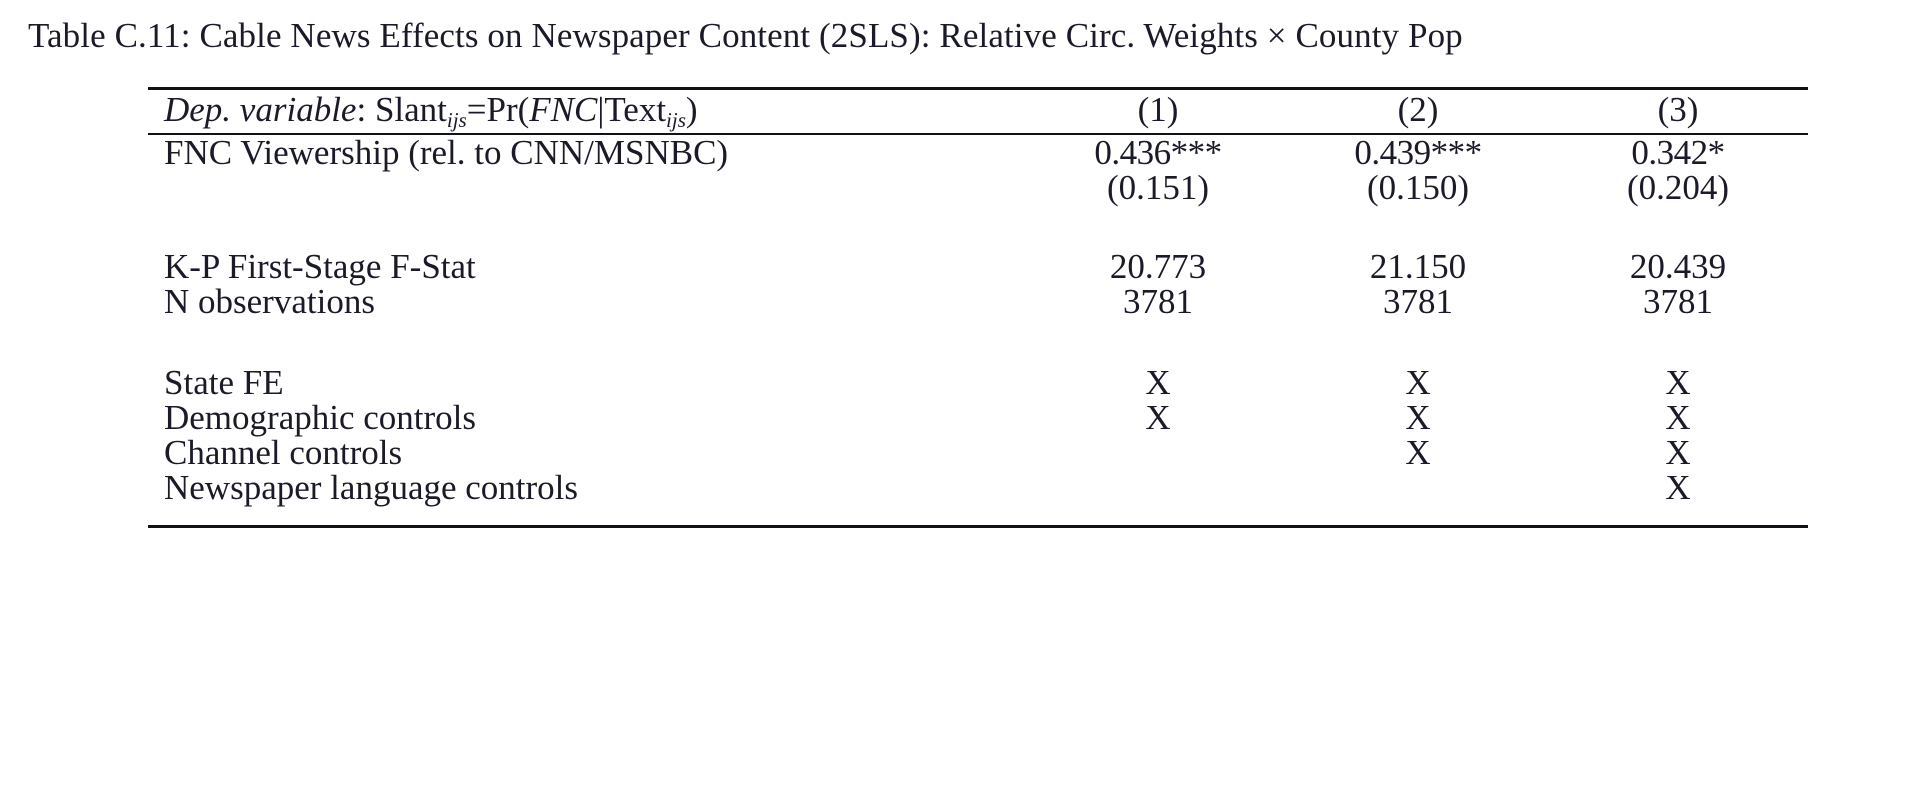 This screenshot has width=1920, height=786. I want to click on cell-state-fe-1: X, so click(1158, 382).